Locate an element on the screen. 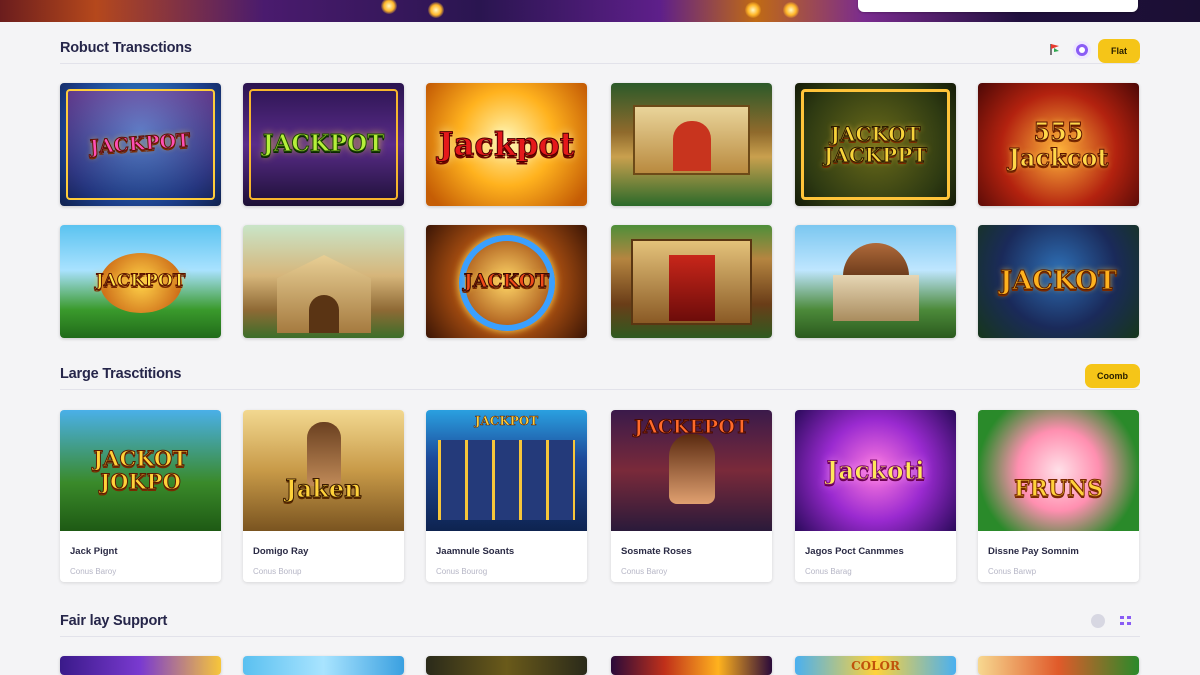 The image size is (1200, 675). game-card-meta: Conus Bourog is located at coordinates (462, 571).